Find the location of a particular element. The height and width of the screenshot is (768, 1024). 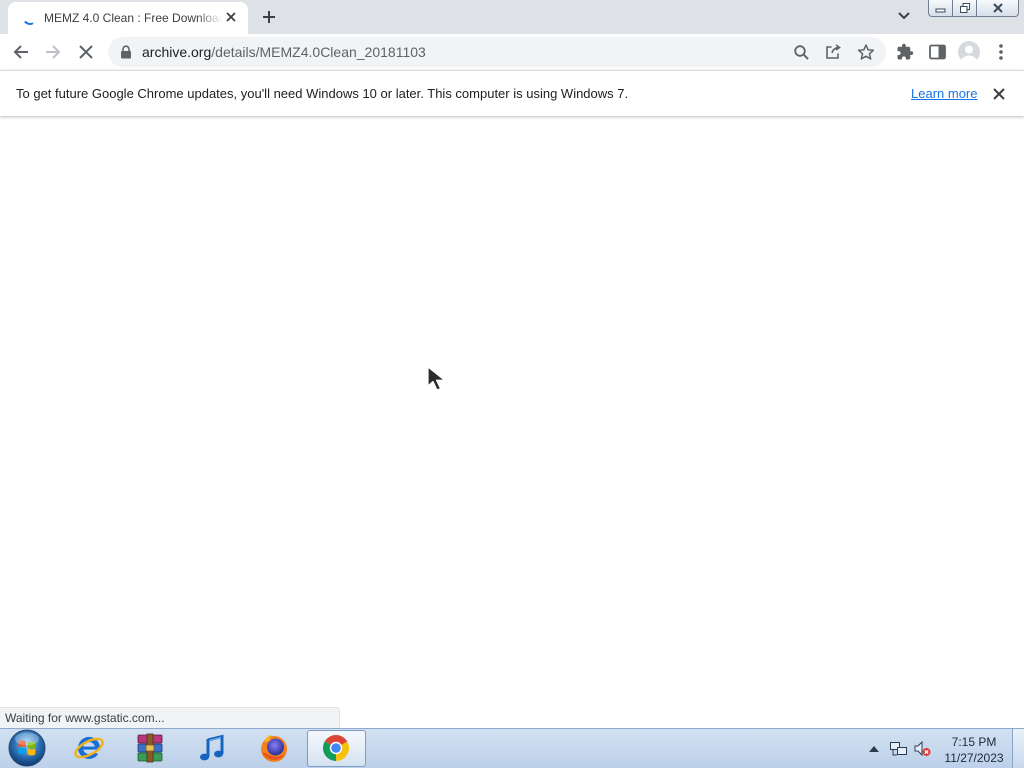

clock-date: 11/27/2023 is located at coordinates (974, 758).